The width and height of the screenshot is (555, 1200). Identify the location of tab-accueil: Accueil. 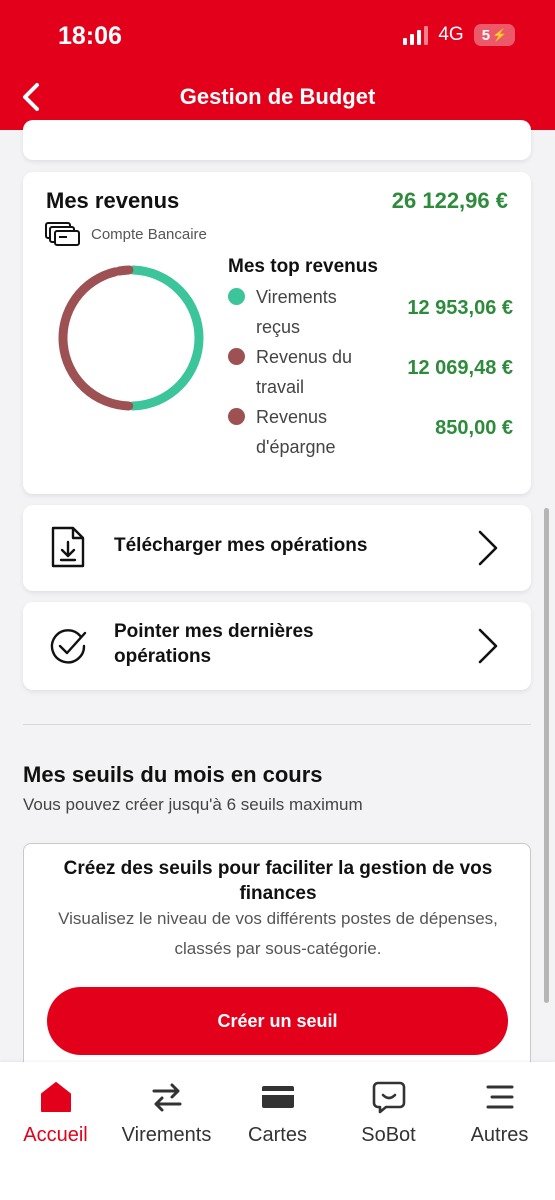
(55, 1120).